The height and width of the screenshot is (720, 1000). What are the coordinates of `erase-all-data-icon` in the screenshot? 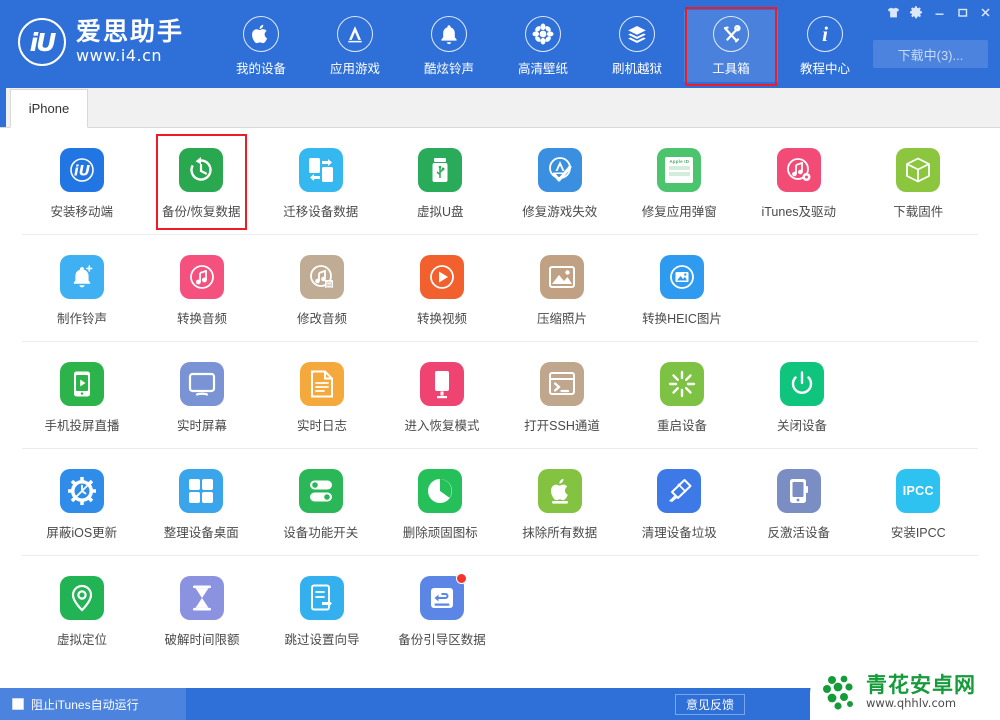 It's located at (559, 491).